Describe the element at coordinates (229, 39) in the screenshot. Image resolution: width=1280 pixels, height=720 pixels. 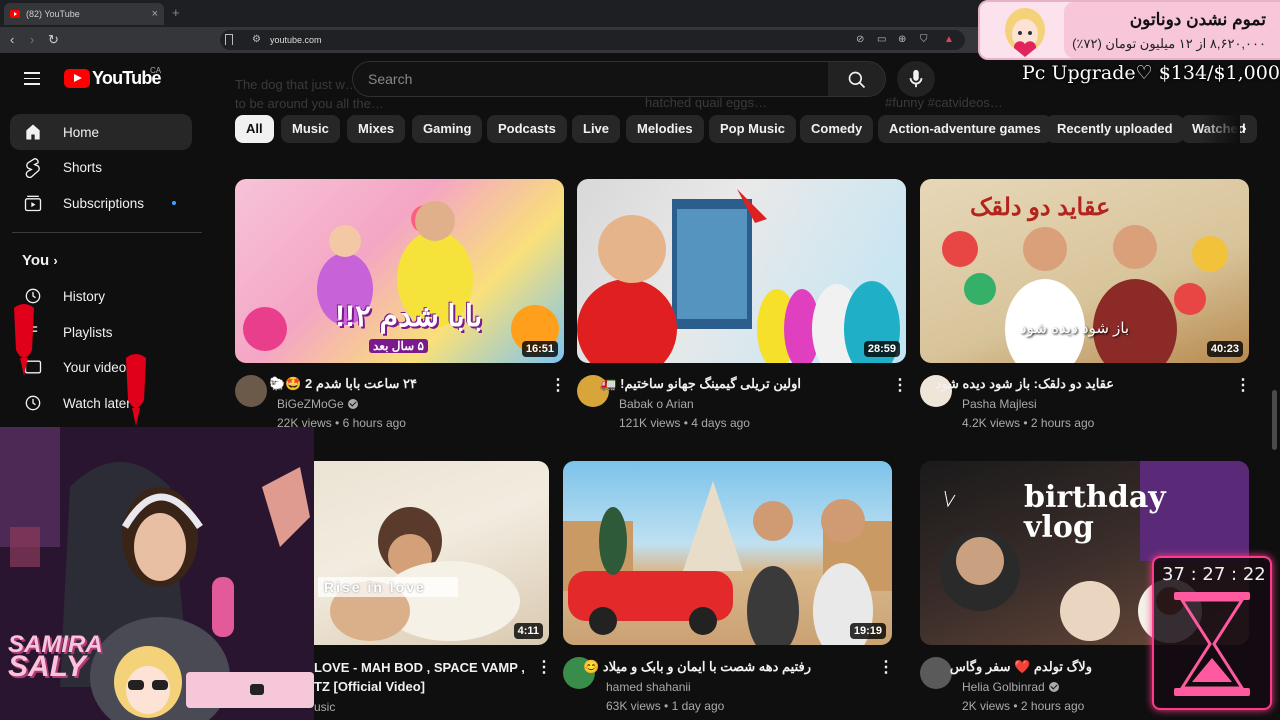
I see `bookmark-icon` at that location.